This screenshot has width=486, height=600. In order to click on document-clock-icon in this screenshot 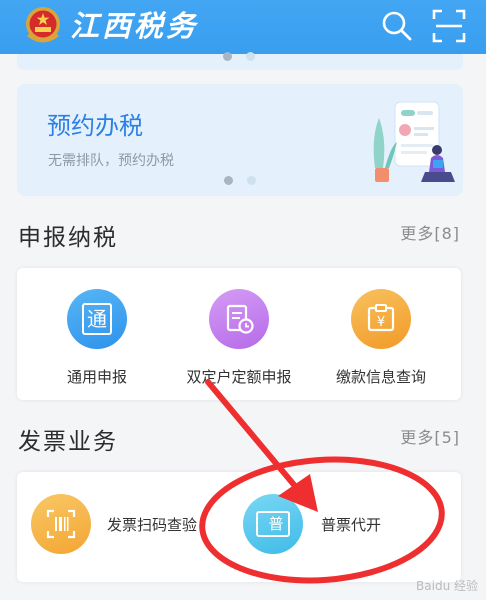, I will do `click(240, 319)`.